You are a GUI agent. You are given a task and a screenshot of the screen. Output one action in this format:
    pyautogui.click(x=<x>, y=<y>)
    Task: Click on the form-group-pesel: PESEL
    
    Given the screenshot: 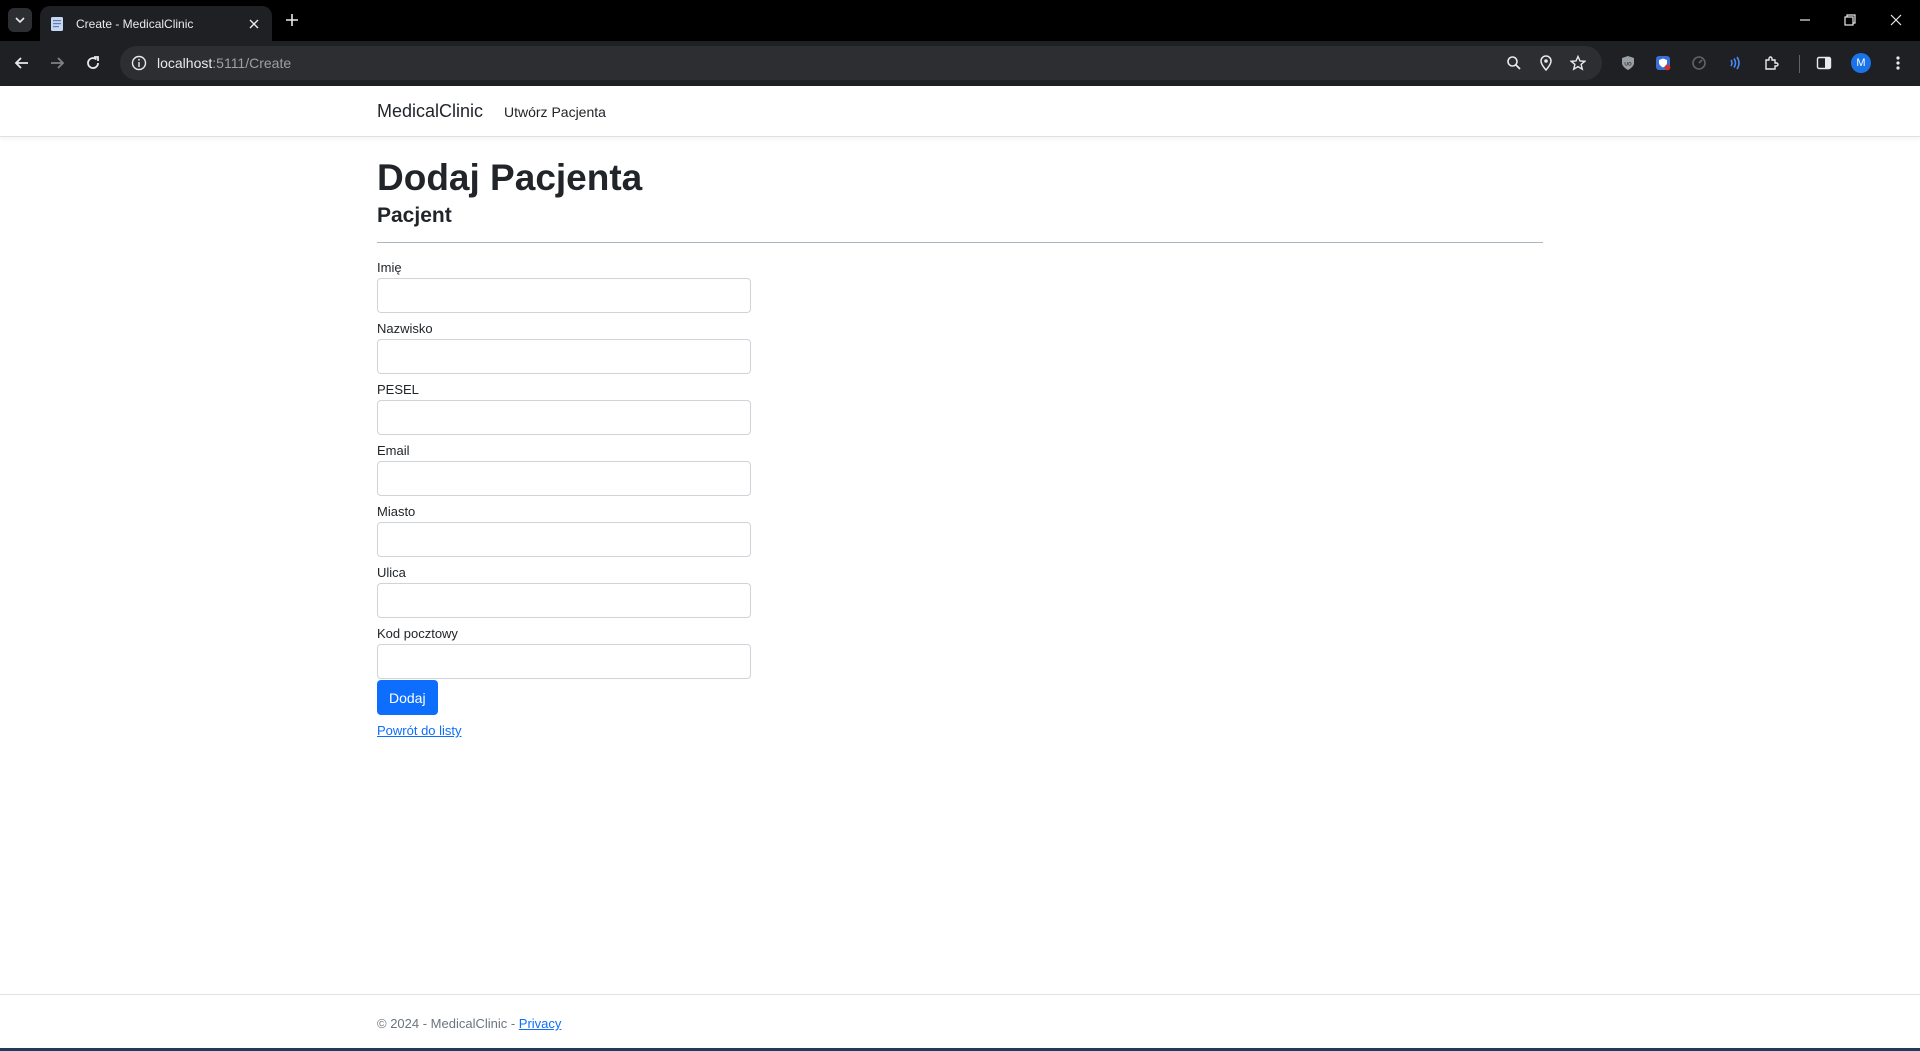 What is the action you would take?
    pyautogui.click(x=564, y=408)
    